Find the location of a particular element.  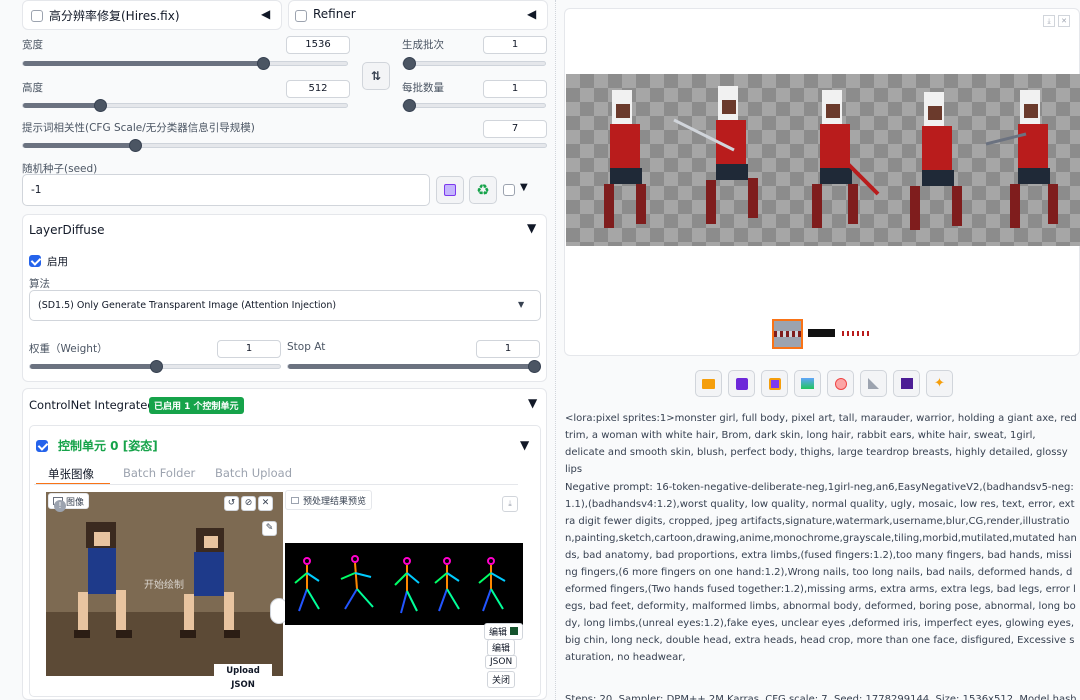

stopat-slider-fill is located at coordinates (413, 366).